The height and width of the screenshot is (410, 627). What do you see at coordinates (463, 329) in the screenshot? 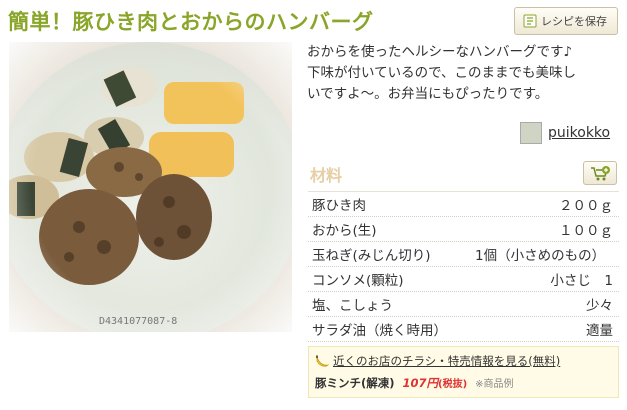
I see `ingredient-row: サラダ油（焼く時用） 適量` at bounding box center [463, 329].